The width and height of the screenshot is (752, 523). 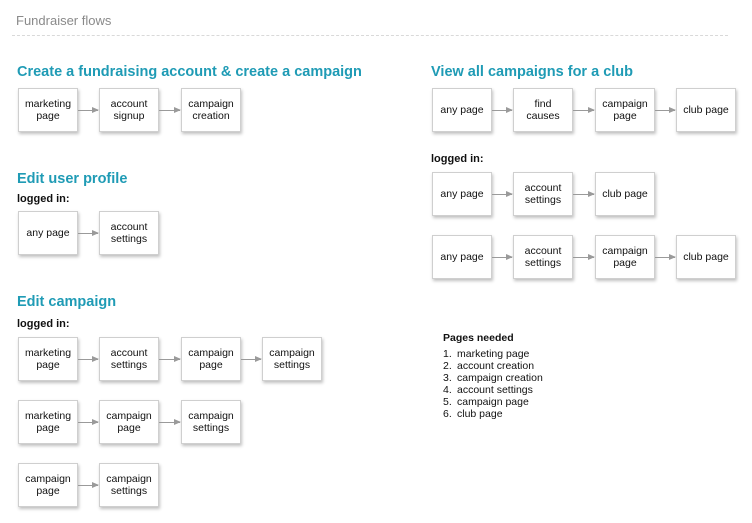 I want to click on pages-needed-title: Pages needed, so click(x=478, y=338).